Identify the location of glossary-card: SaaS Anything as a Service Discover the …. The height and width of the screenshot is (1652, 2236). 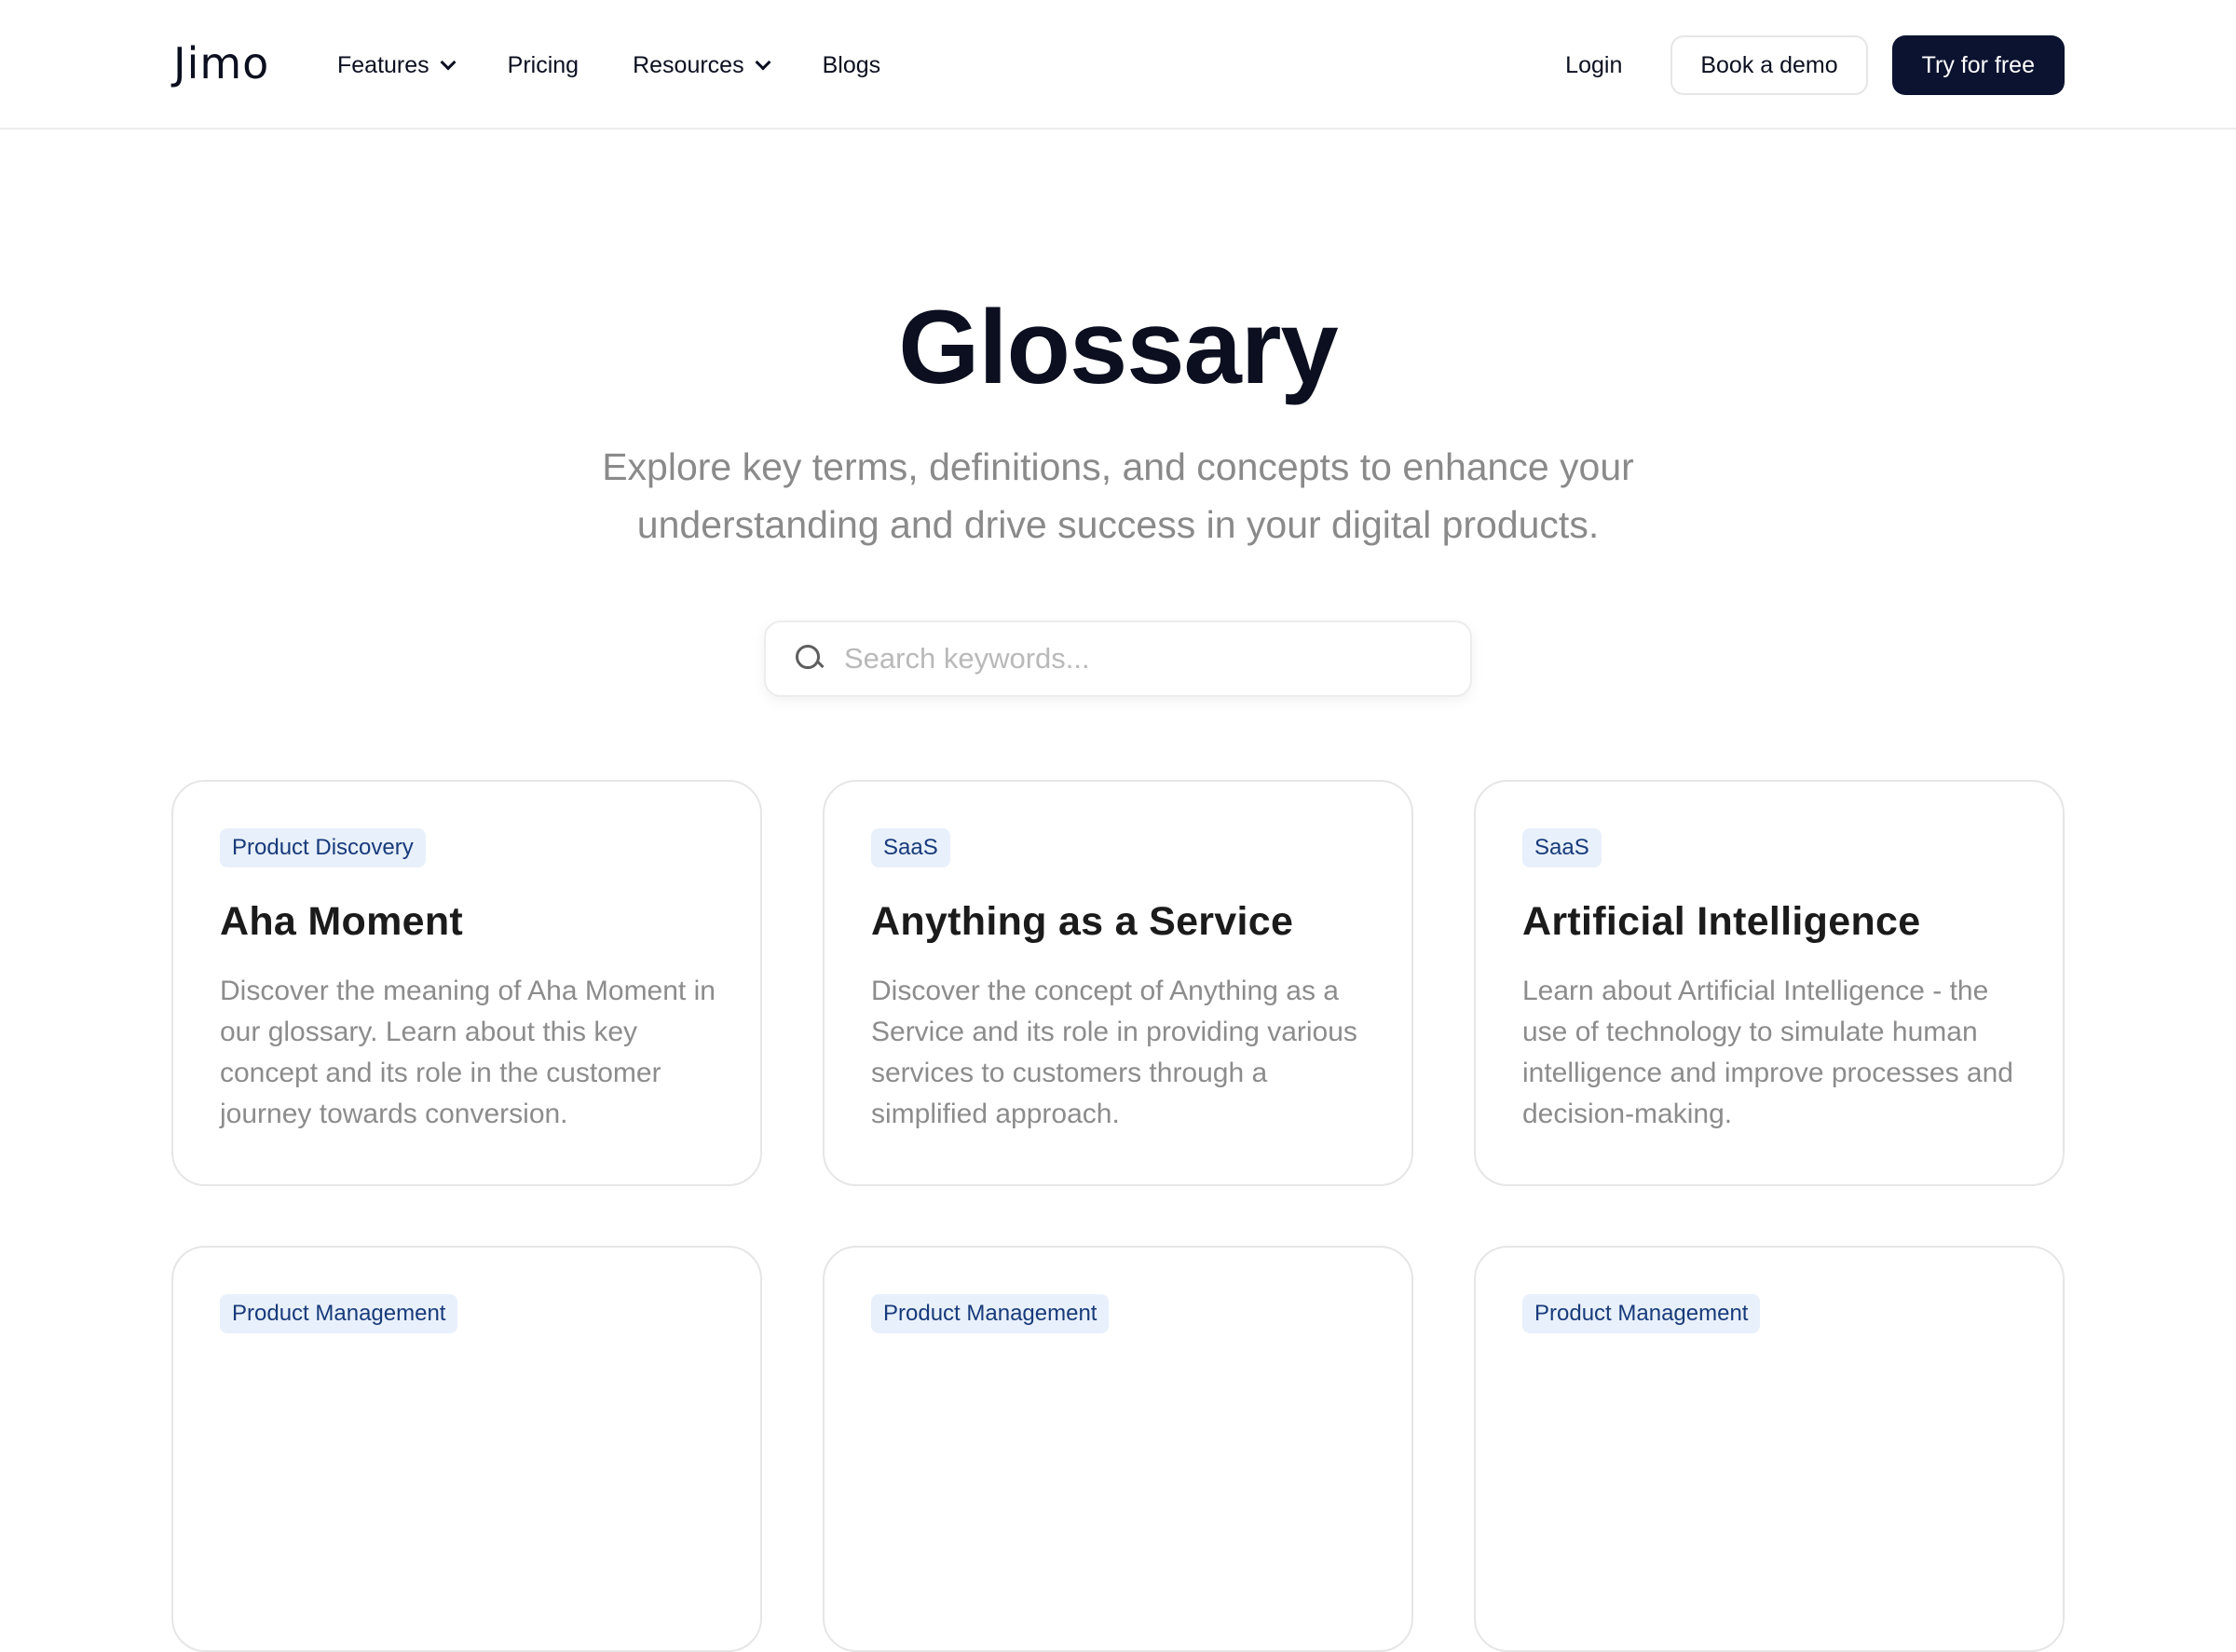
(1118, 983).